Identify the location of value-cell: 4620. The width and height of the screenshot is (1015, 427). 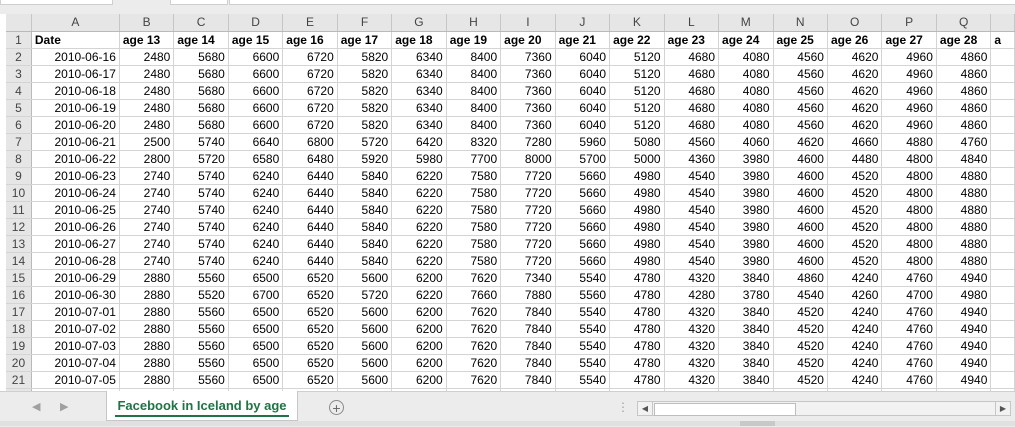
(855, 74).